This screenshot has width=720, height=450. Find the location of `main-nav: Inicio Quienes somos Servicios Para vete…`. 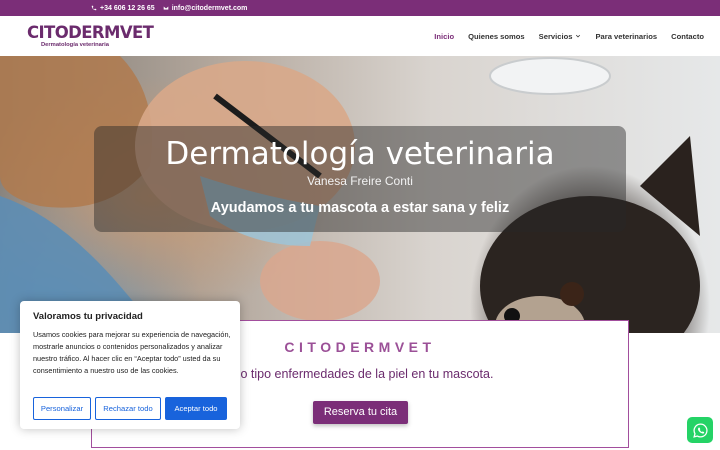

main-nav: Inicio Quienes somos Servicios Para vete… is located at coordinates (569, 36).